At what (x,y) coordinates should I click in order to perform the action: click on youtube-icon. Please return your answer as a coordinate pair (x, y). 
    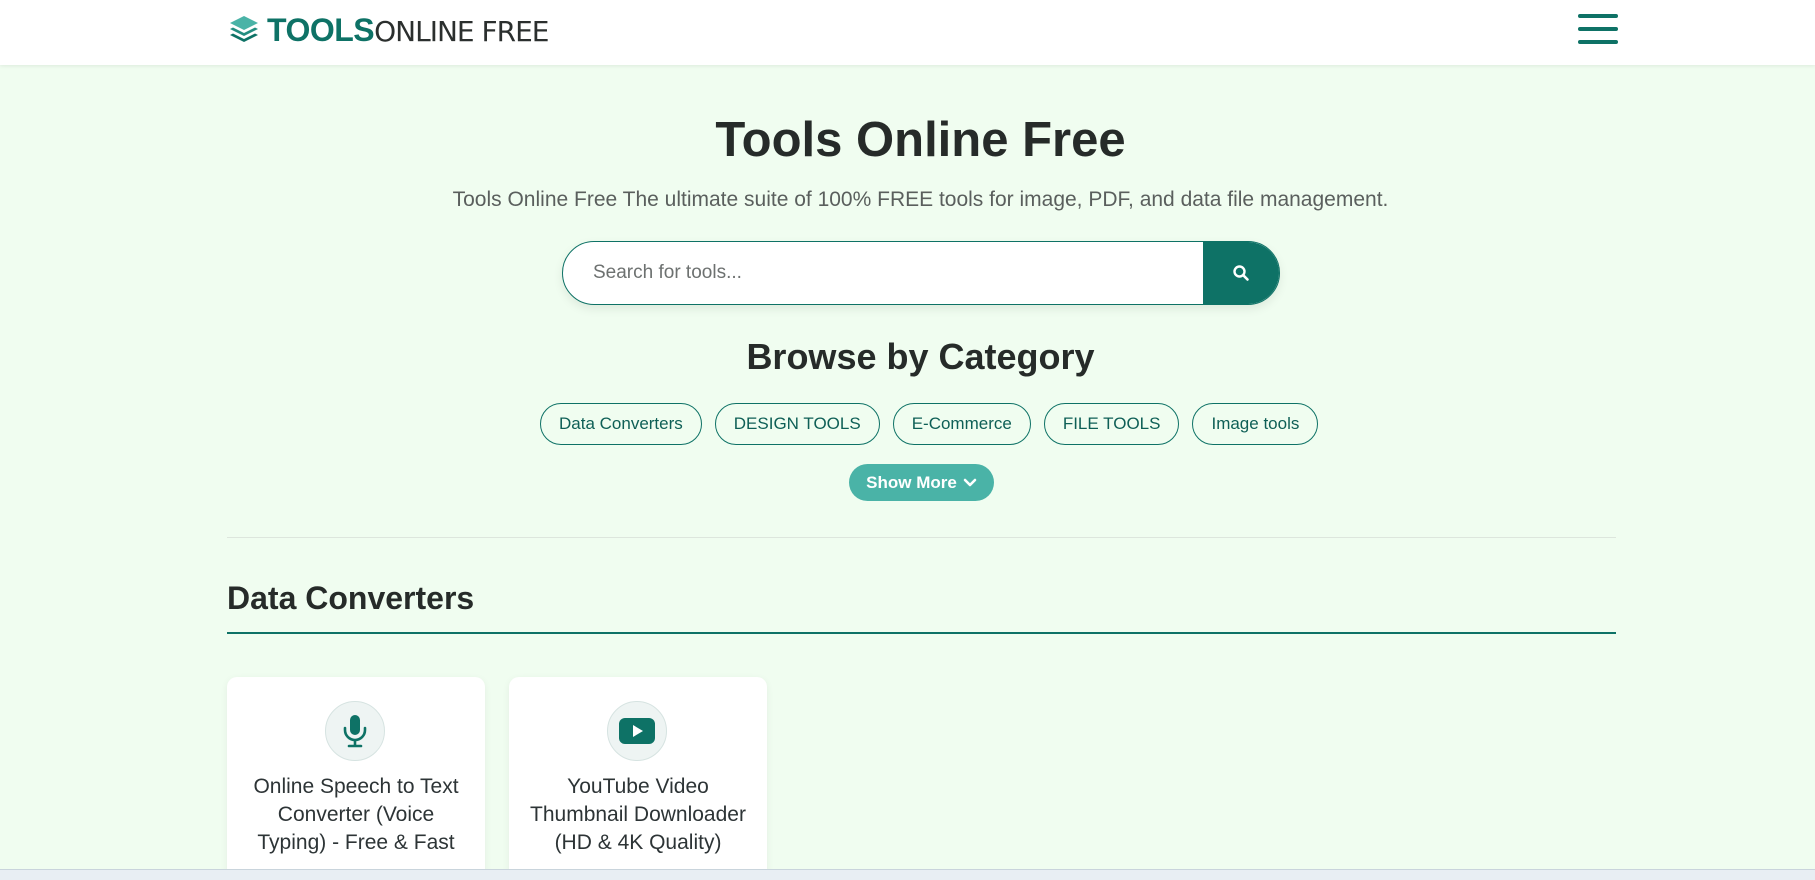
    Looking at the image, I should click on (637, 731).